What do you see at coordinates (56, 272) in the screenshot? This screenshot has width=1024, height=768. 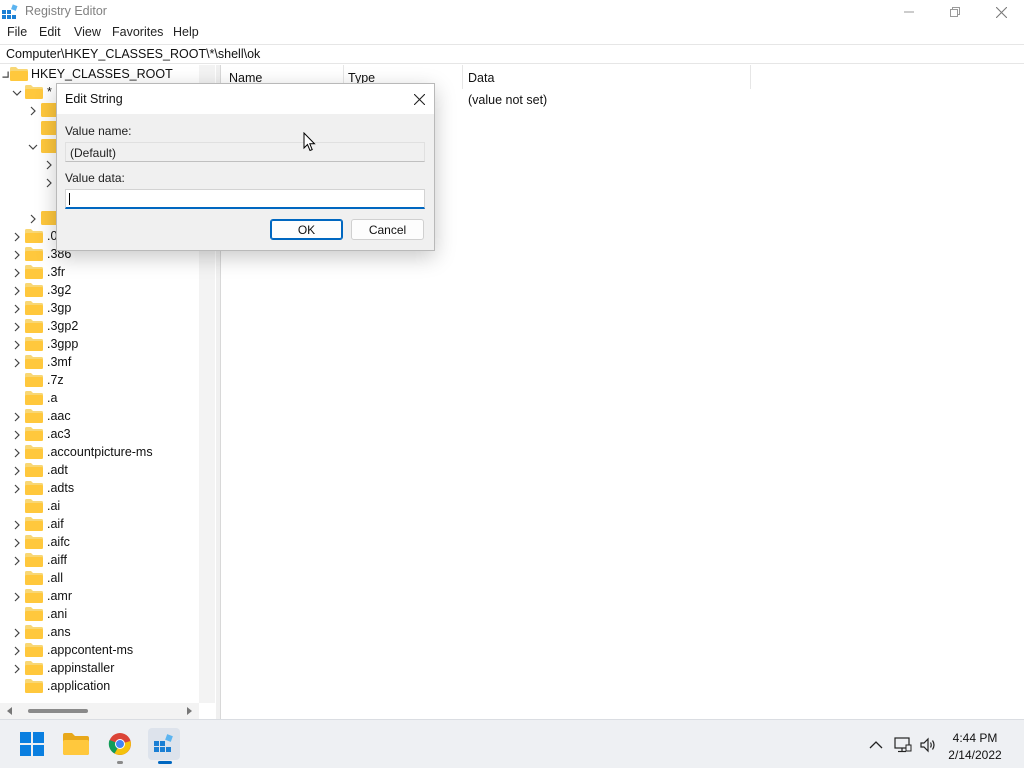 I see `tree-item-label: .3fr` at bounding box center [56, 272].